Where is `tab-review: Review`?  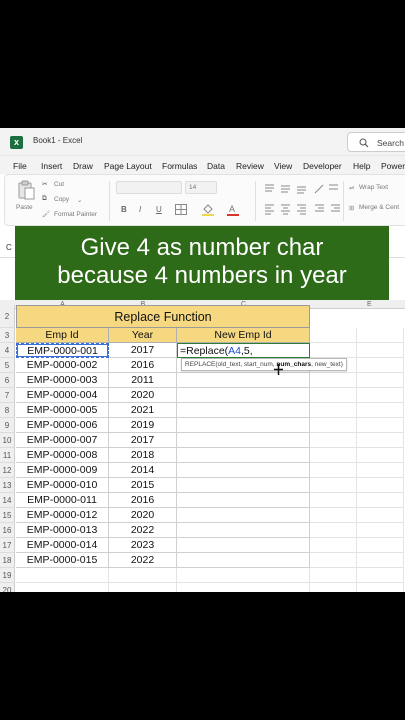
tab-review: Review is located at coordinates (250, 166).